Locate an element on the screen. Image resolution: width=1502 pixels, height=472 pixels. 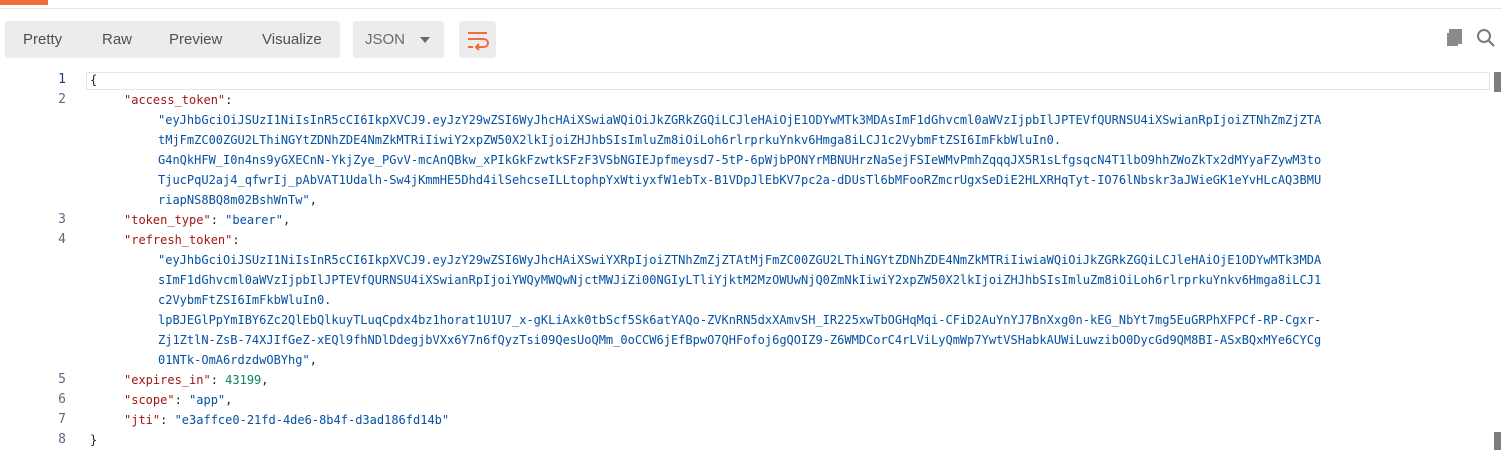
code-line: "refresh_token": is located at coordinates (185, 240).